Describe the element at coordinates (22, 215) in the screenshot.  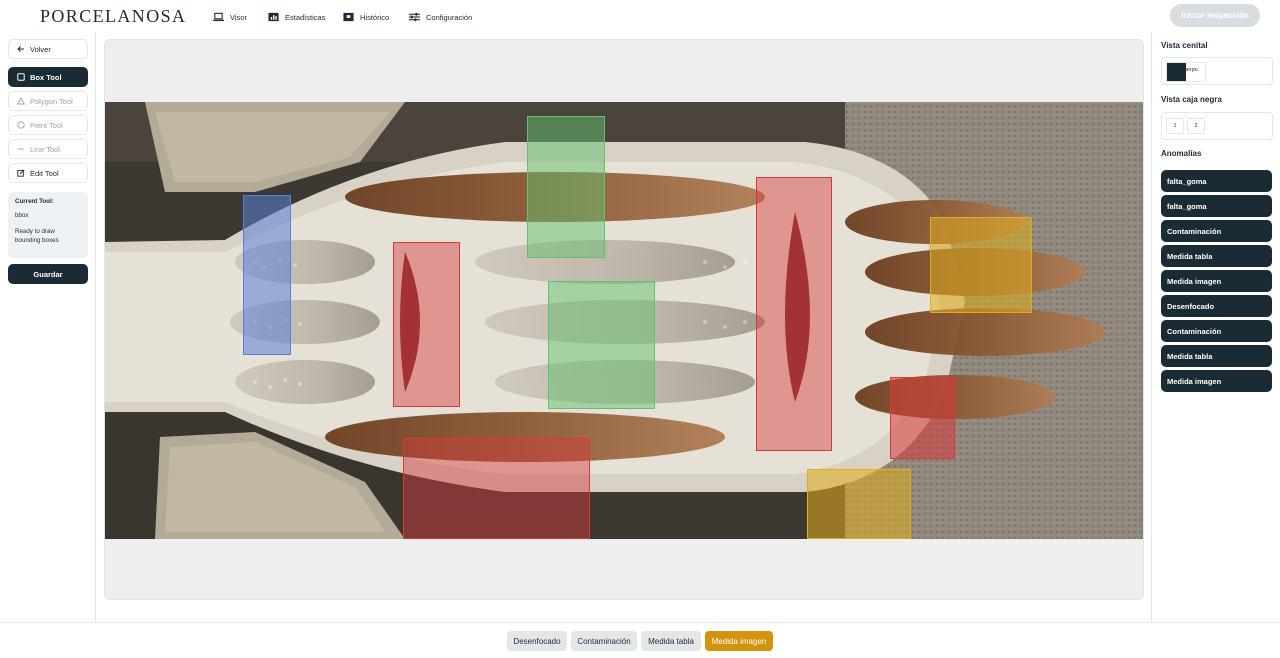
I see `current-tool-value: bbox` at that location.